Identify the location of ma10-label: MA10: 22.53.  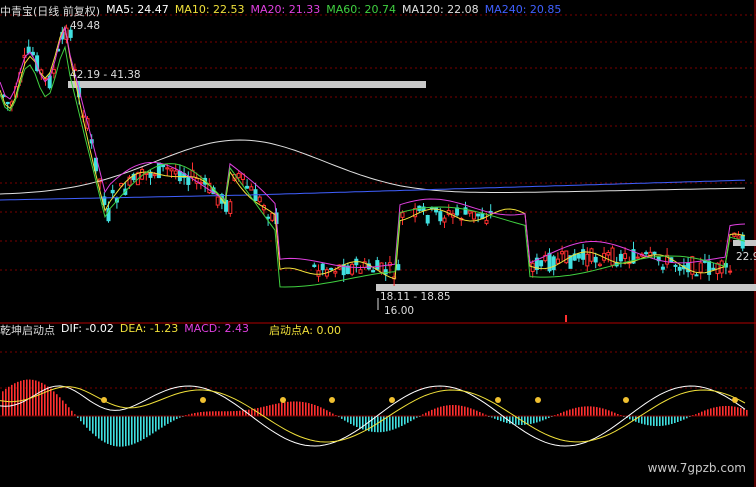
(209, 9).